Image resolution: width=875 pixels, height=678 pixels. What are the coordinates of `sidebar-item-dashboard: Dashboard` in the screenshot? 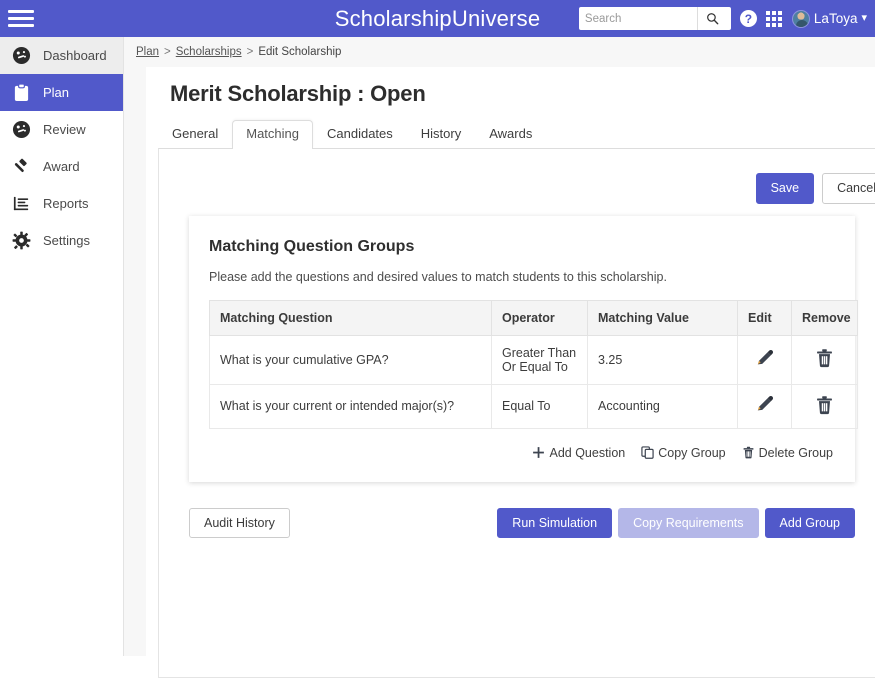 It's located at (61, 55).